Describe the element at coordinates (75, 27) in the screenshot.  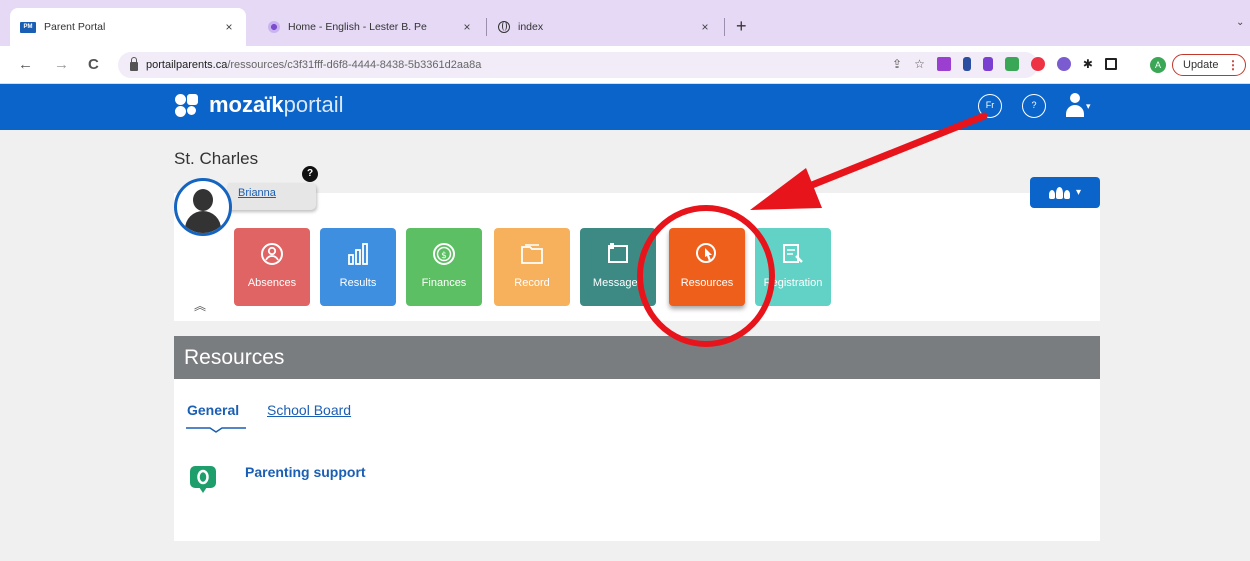
I see `tab-title: Parent Portal` at that location.